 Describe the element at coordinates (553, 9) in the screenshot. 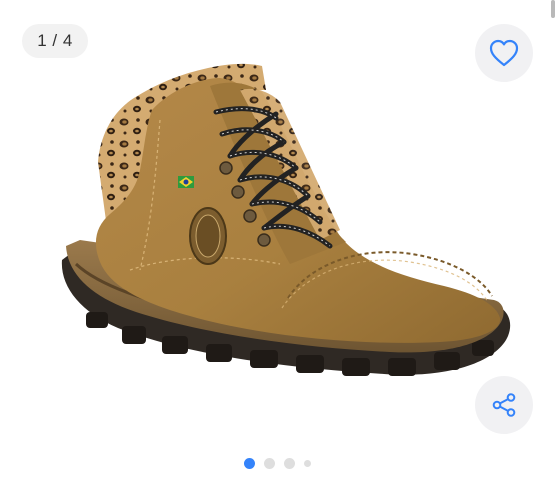

I see `scroll-indicator` at that location.